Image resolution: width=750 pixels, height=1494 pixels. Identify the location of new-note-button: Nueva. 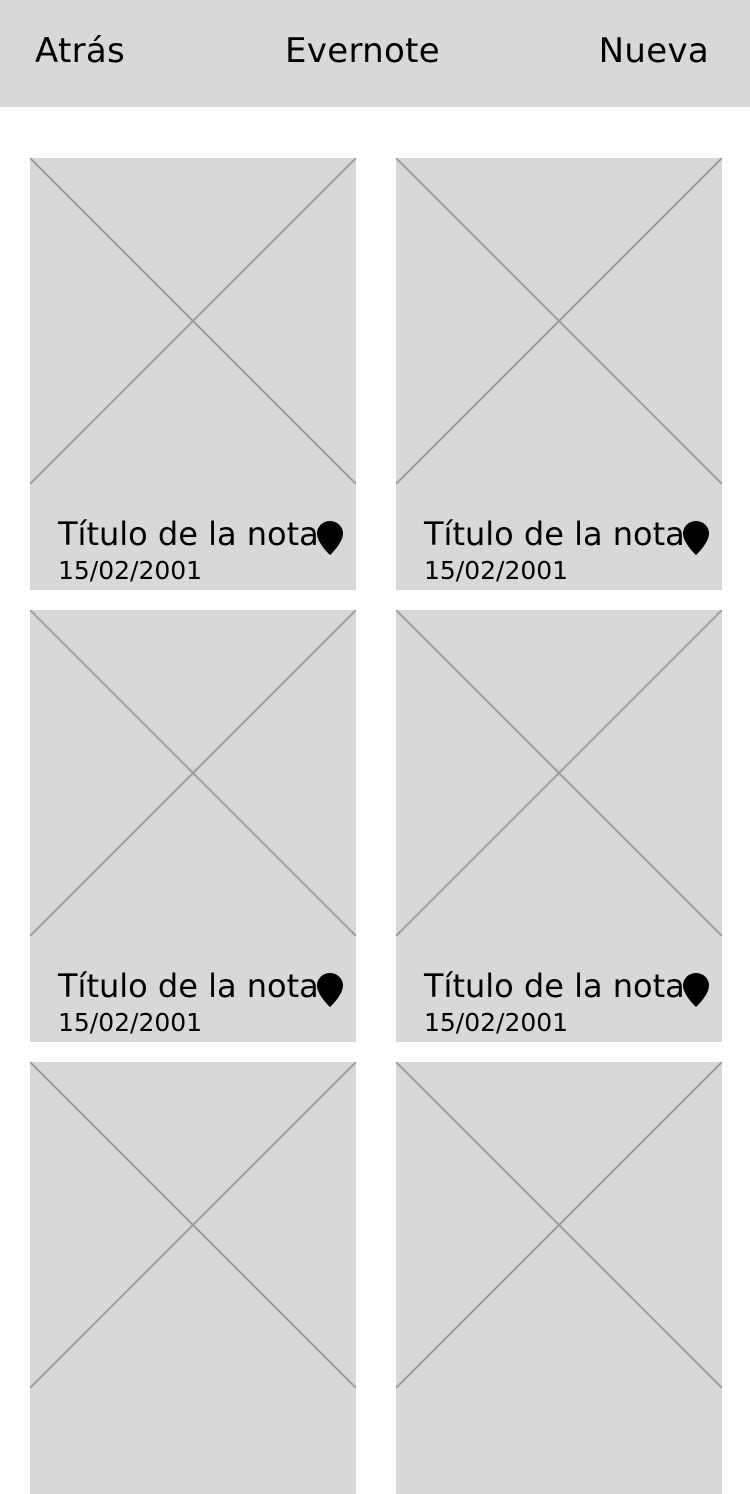
(654, 51).